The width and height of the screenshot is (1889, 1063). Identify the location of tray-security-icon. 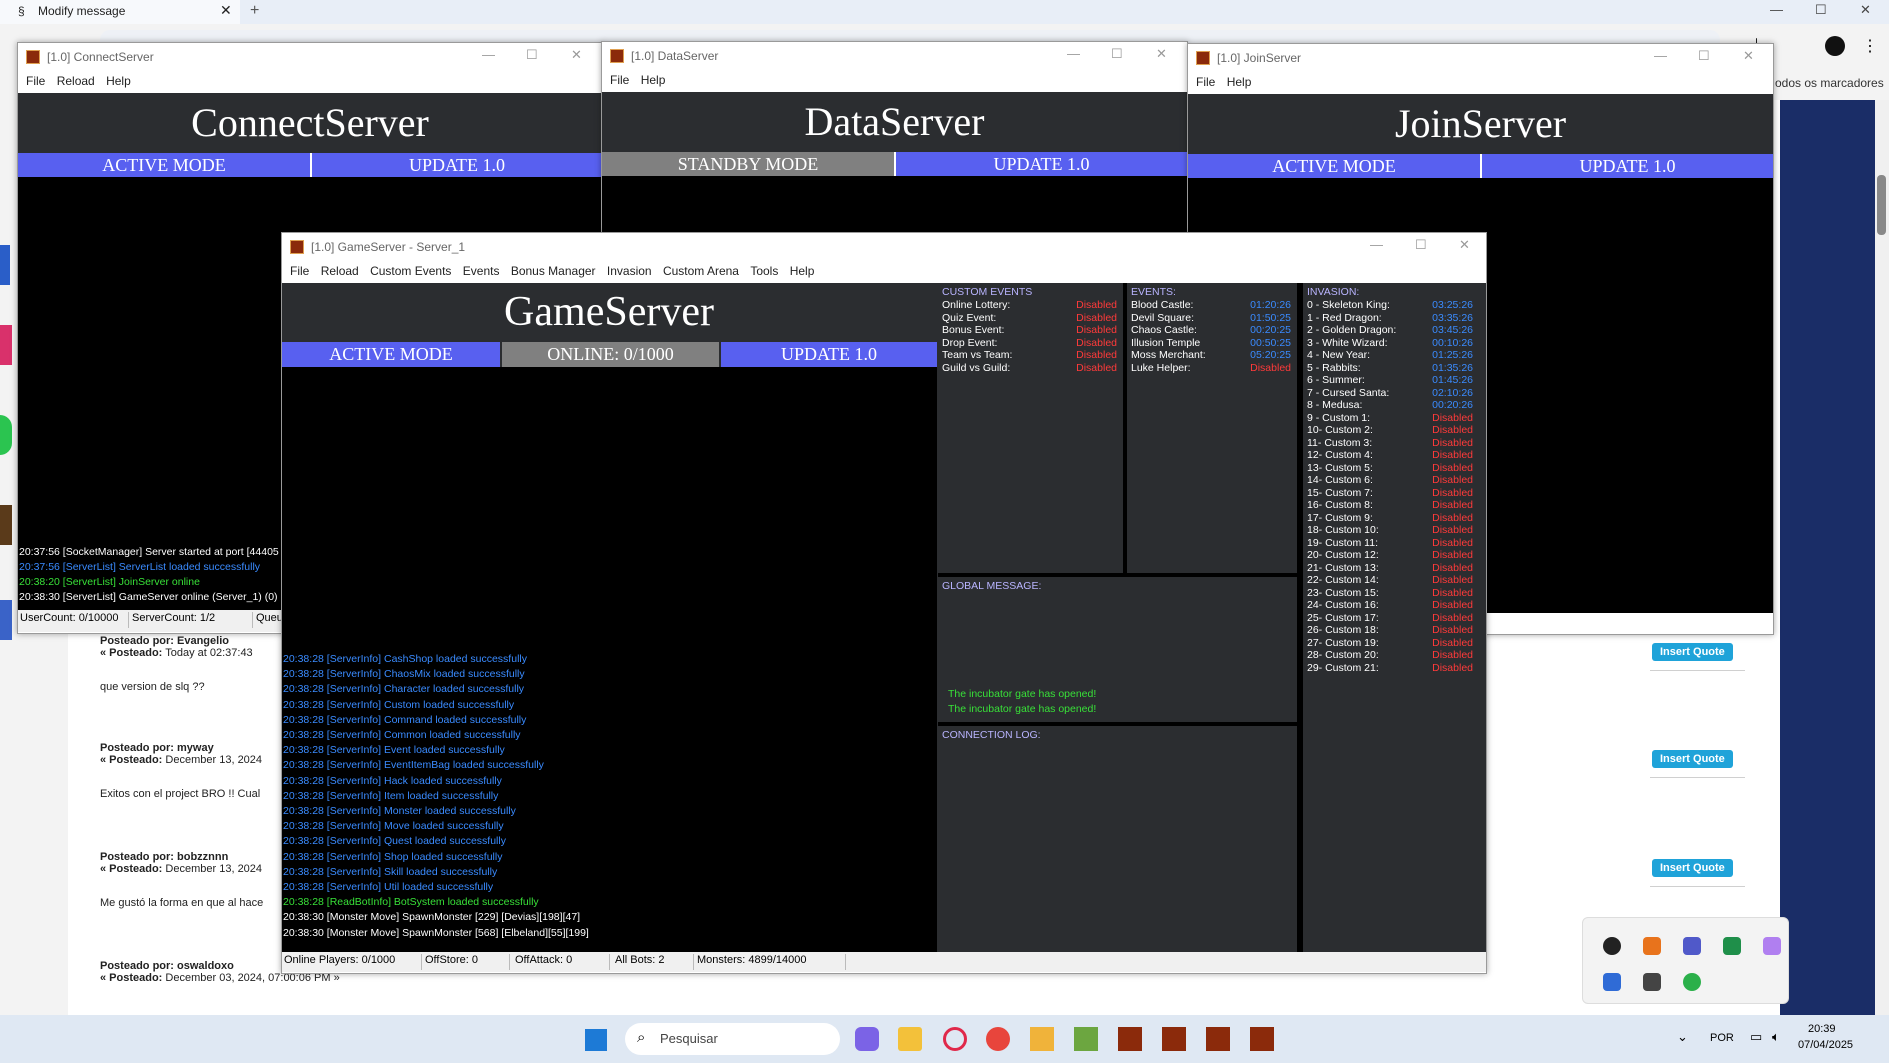
(1612, 982).